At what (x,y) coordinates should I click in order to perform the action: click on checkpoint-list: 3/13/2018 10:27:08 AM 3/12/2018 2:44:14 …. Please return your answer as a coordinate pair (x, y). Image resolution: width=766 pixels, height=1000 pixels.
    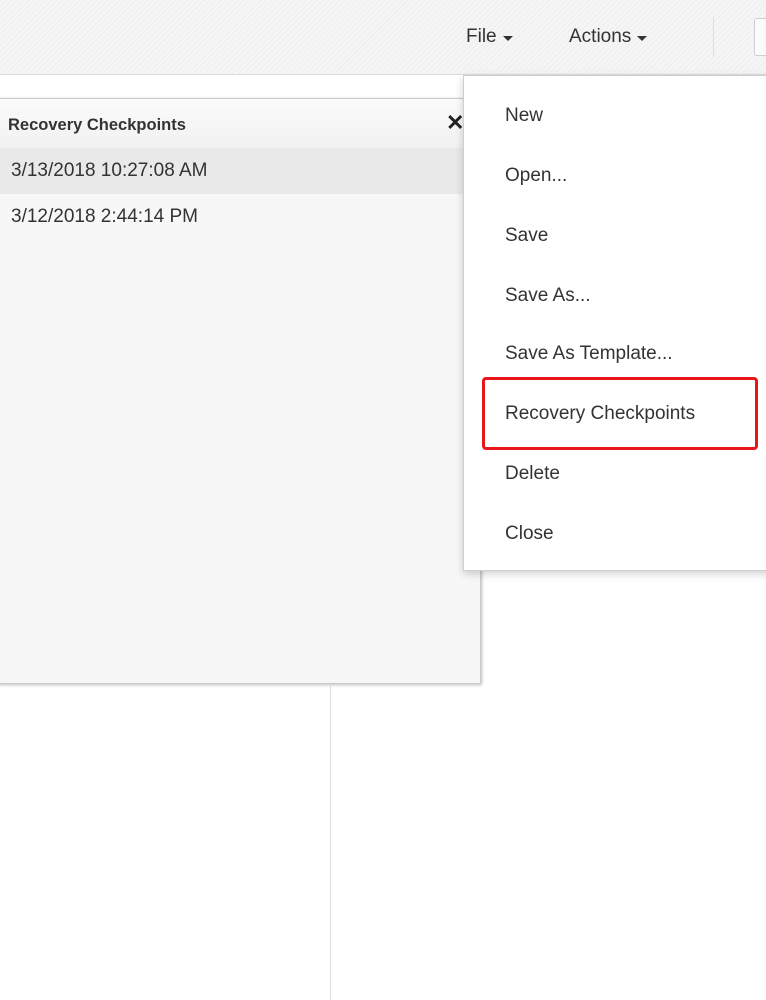
    Looking at the image, I should click on (240, 194).